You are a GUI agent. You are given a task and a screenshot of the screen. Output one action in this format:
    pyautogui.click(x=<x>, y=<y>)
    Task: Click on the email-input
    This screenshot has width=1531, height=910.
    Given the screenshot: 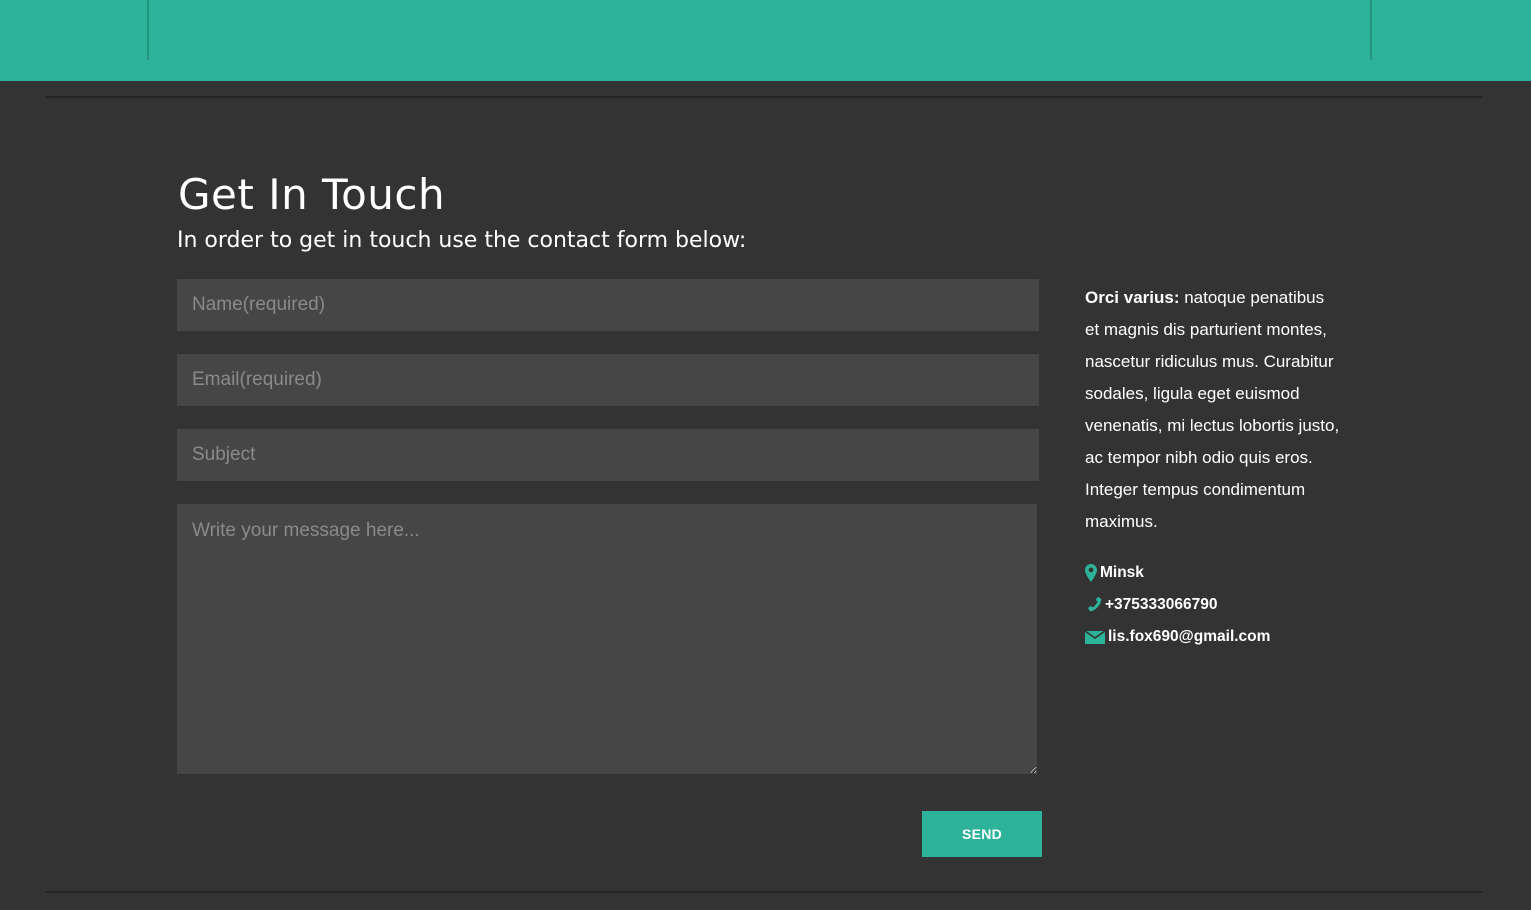 What is the action you would take?
    pyautogui.click(x=608, y=380)
    